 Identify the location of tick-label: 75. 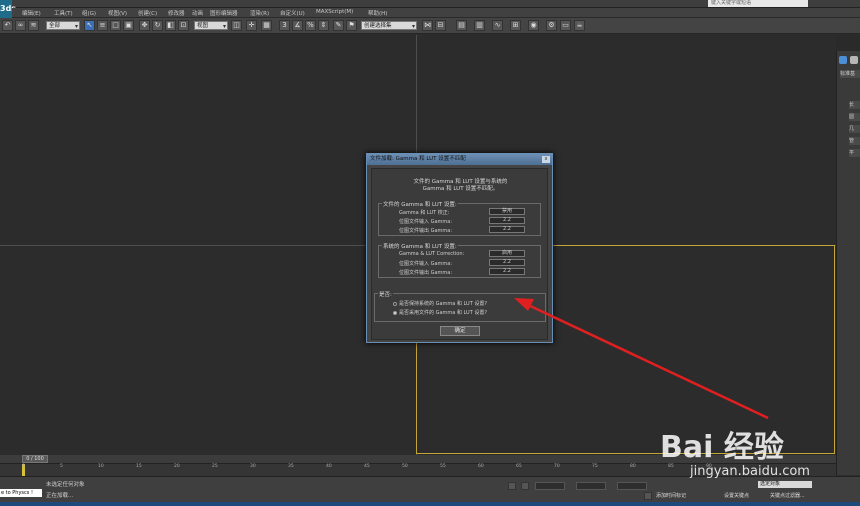
(595, 466).